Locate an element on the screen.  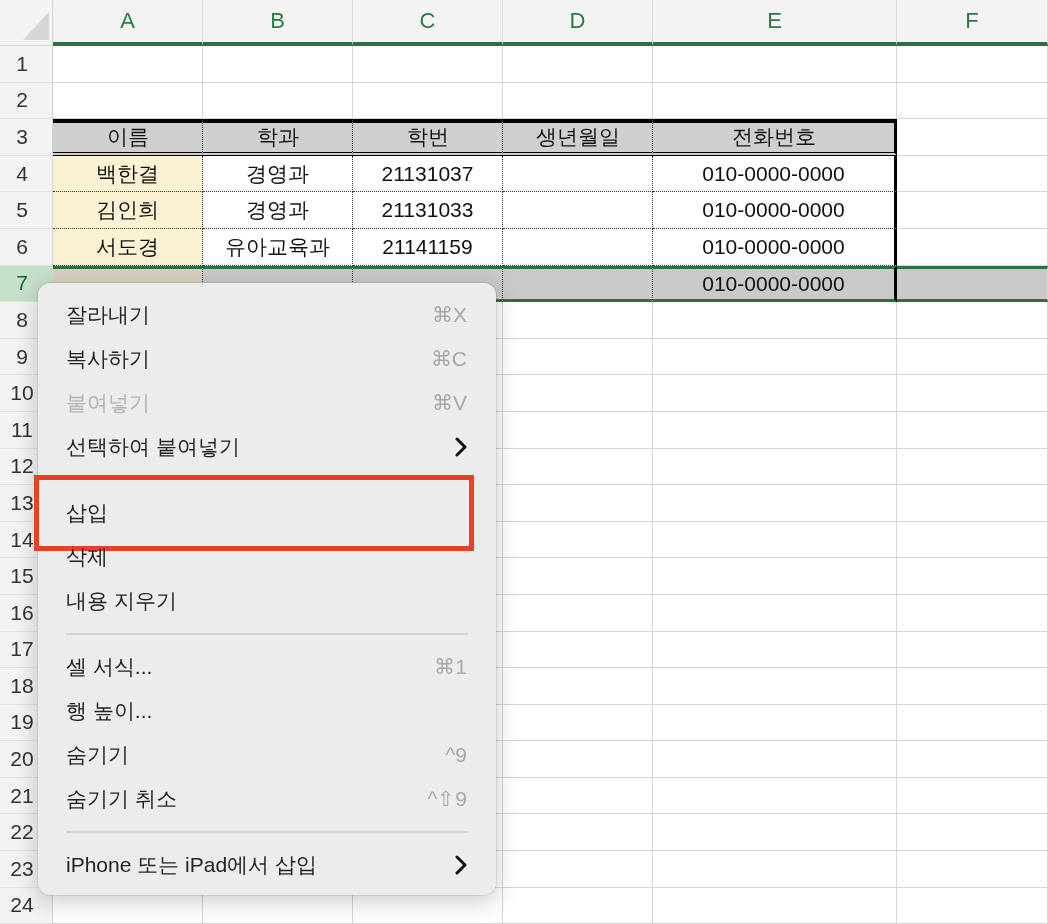
row-header: 1 is located at coordinates (26, 64).